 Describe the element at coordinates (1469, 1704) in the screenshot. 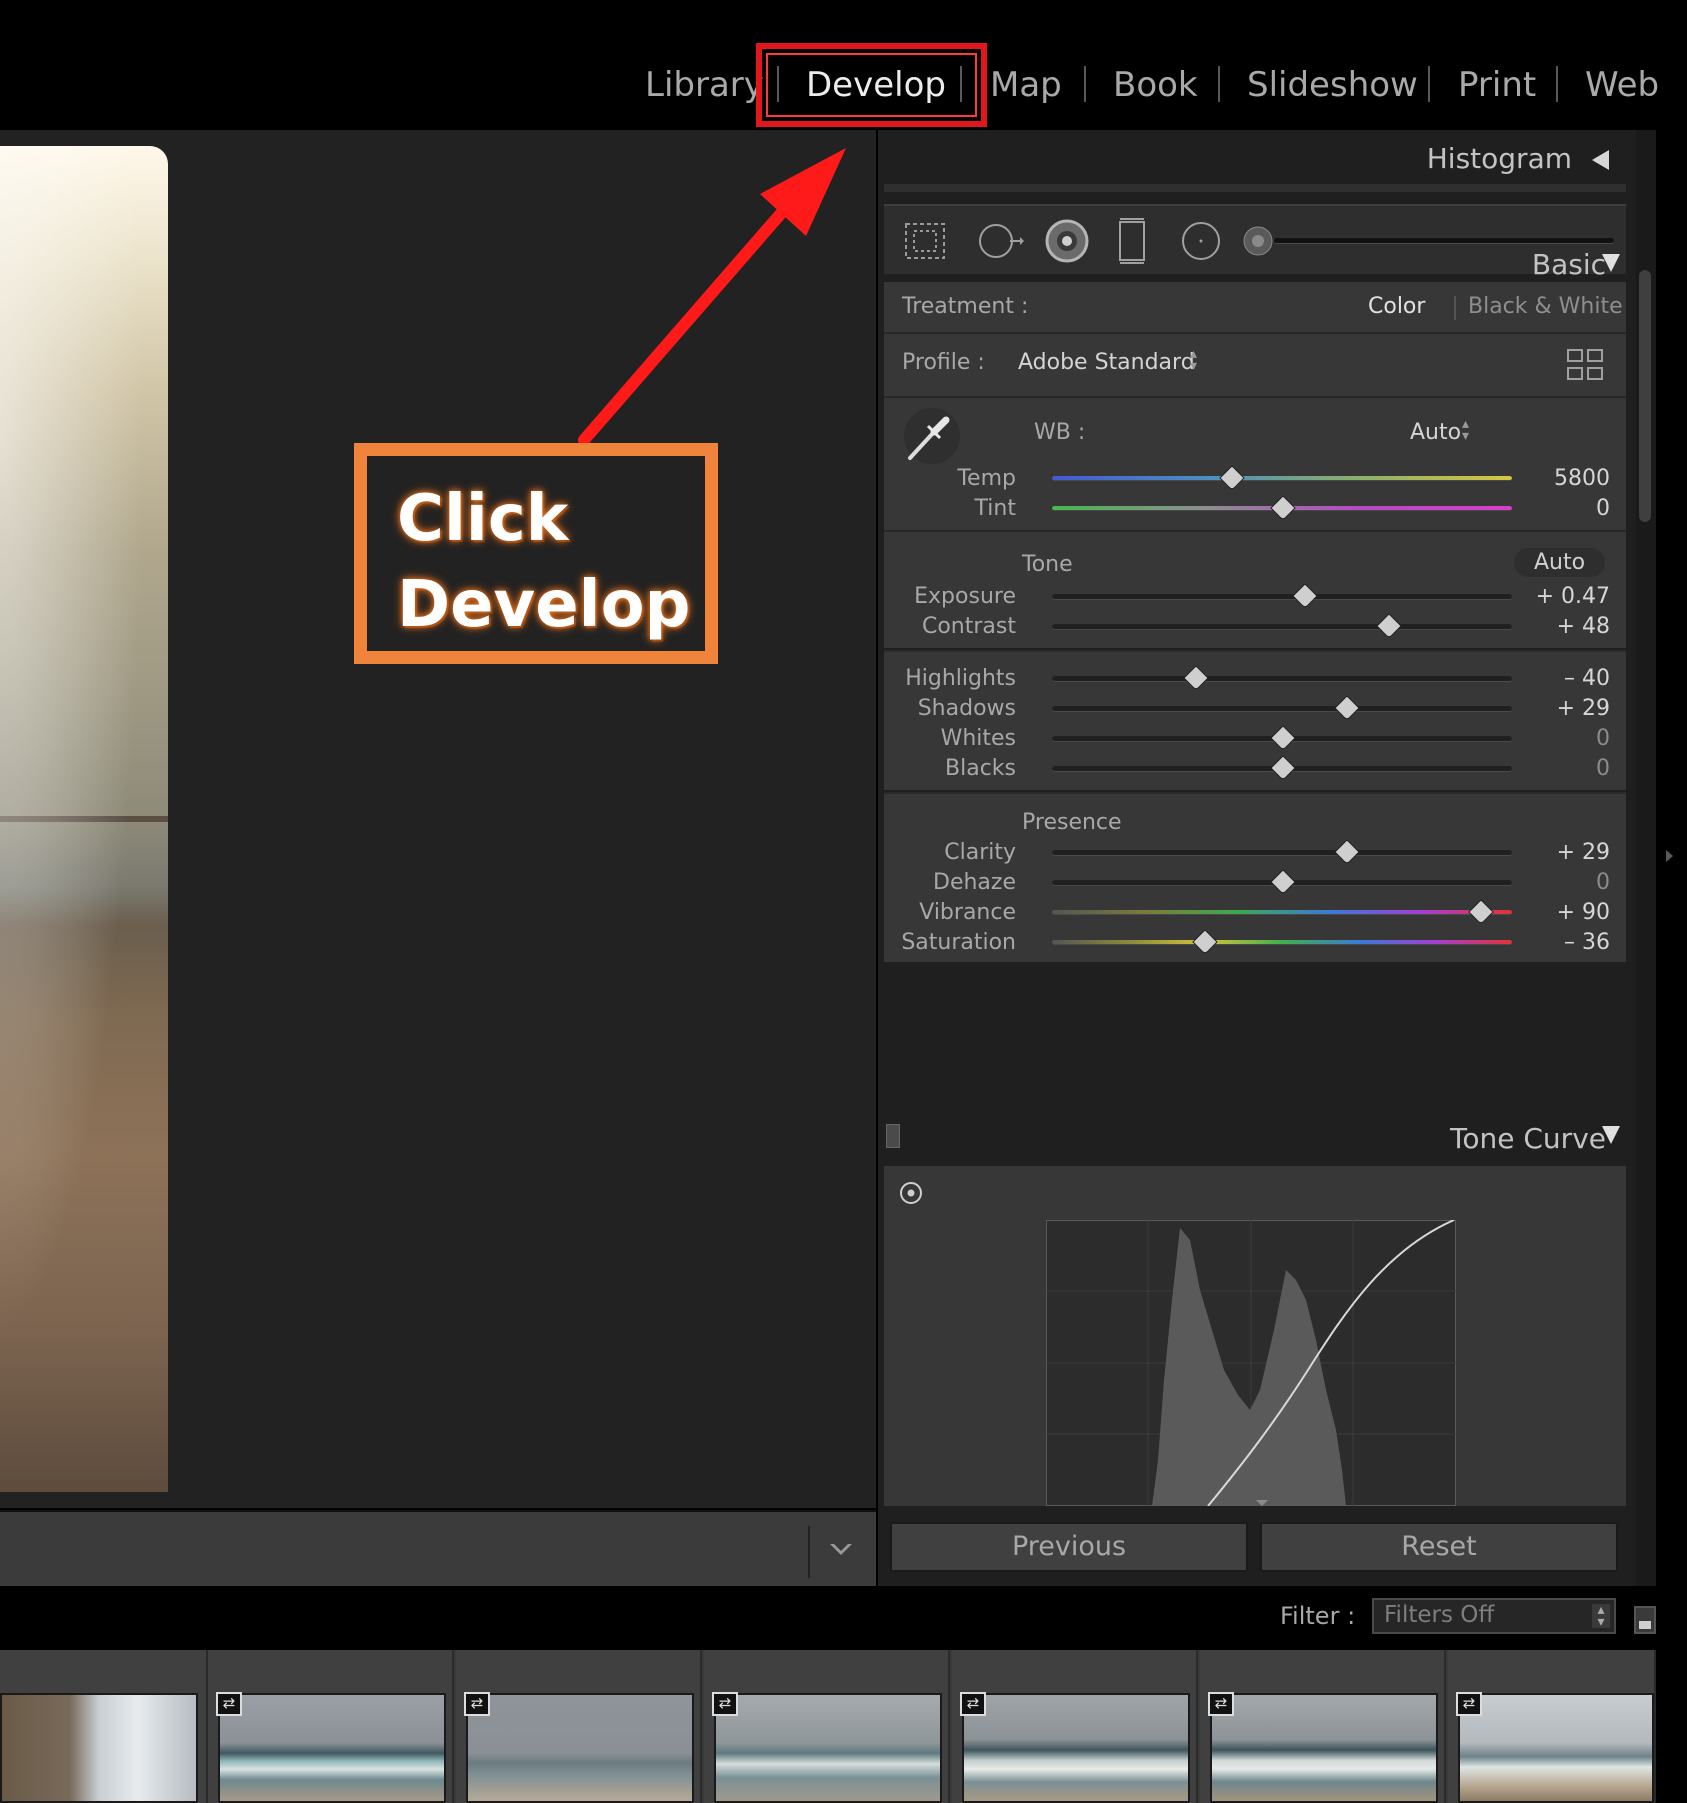

I see `virtual-copy-badge-icon: ⇄` at that location.